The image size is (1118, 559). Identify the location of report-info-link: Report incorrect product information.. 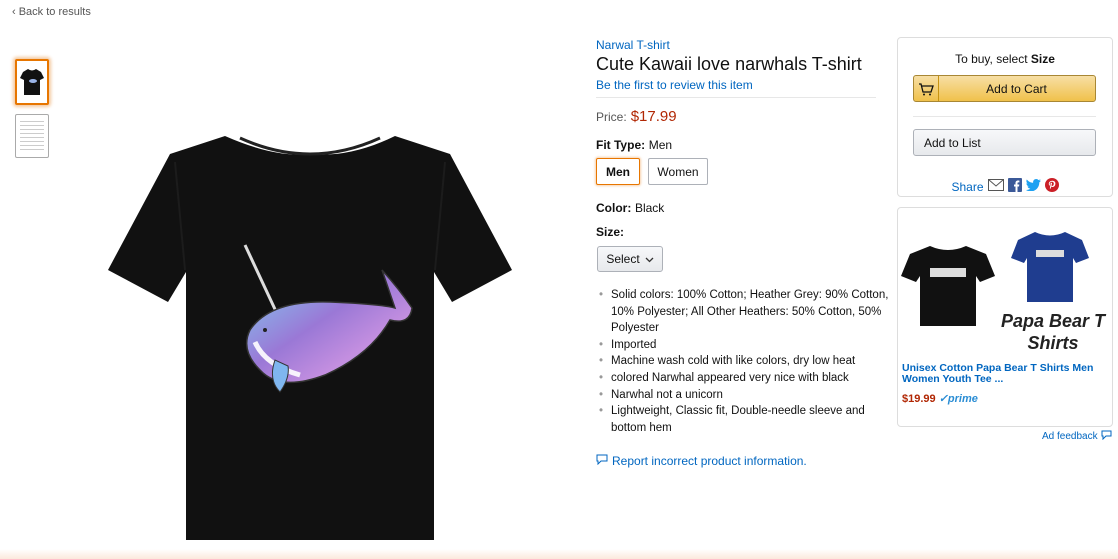
(701, 461).